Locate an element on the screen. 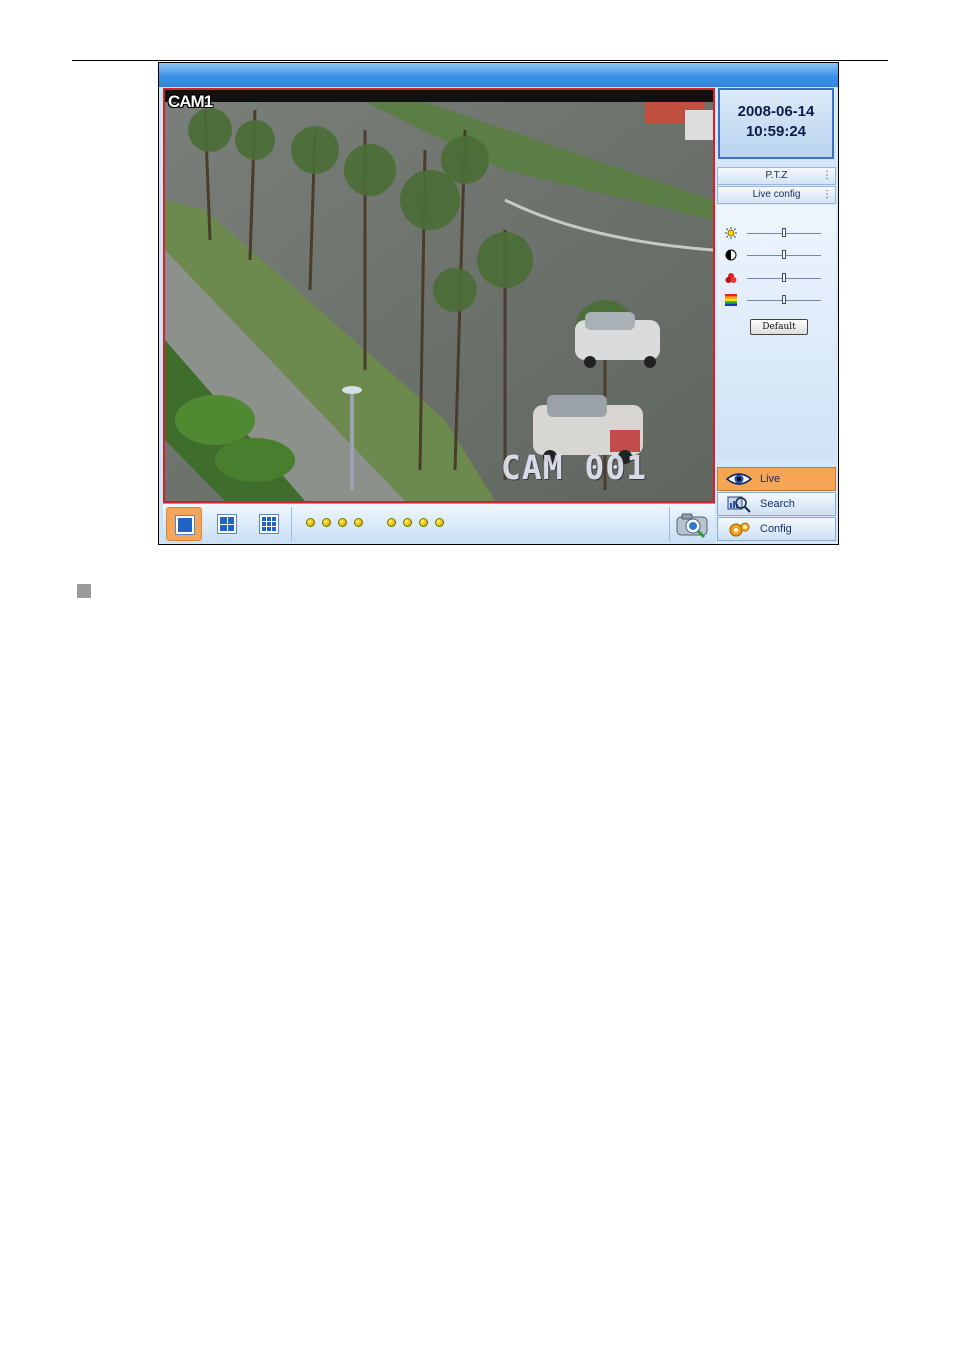  contrast-icon is located at coordinates (731, 255).